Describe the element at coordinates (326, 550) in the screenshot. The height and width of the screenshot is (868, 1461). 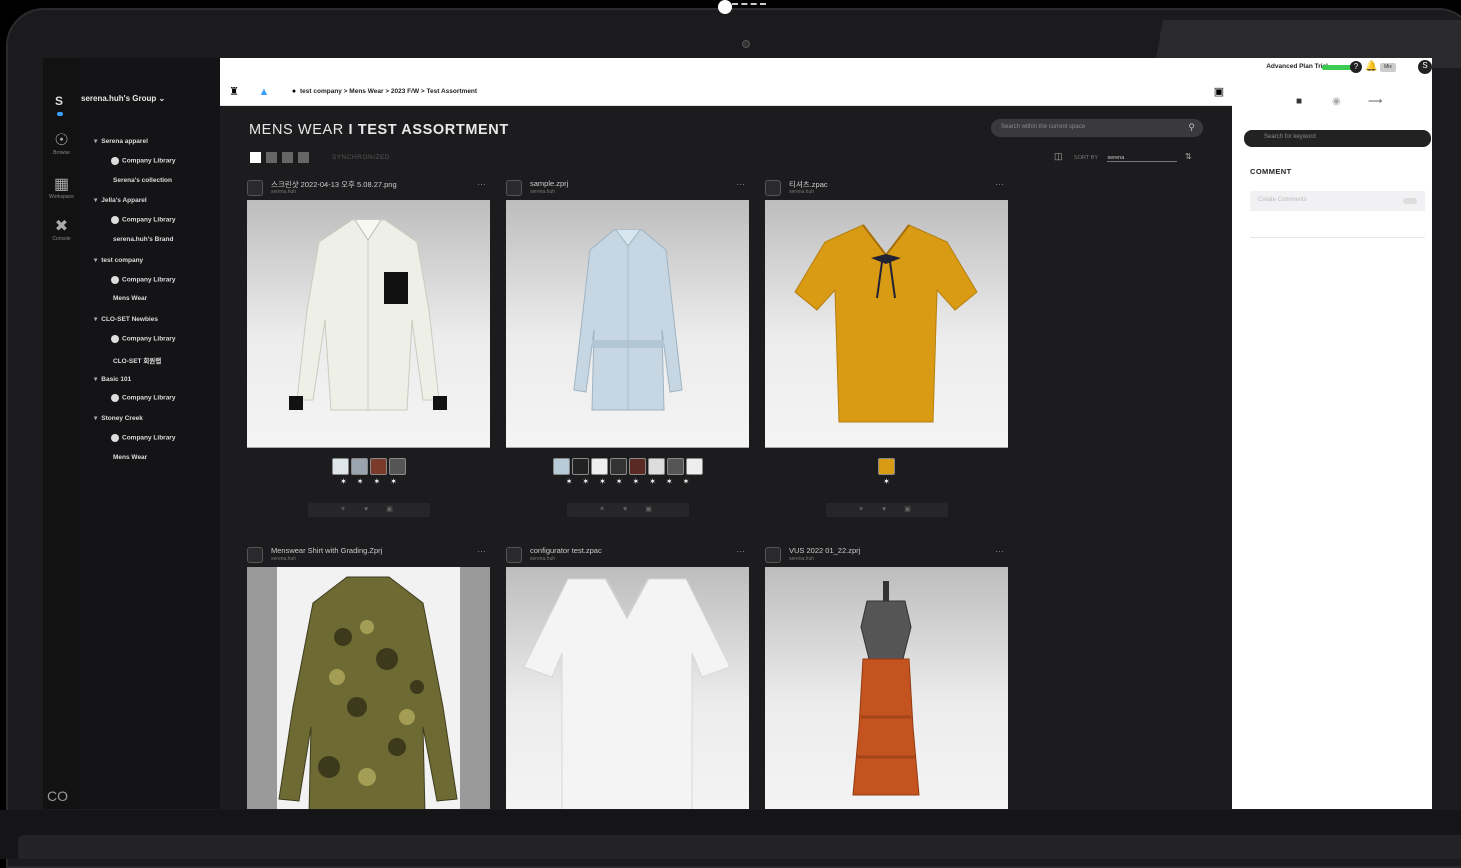
I see `asset-name: Menswear Shirt with Grading.Zprj` at that location.